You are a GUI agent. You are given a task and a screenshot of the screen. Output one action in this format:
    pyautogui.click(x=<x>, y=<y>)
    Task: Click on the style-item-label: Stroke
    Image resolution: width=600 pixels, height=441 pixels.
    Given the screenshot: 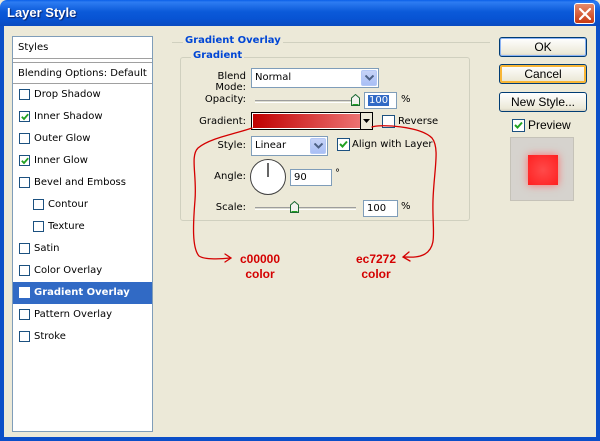 What is the action you would take?
    pyautogui.click(x=50, y=336)
    